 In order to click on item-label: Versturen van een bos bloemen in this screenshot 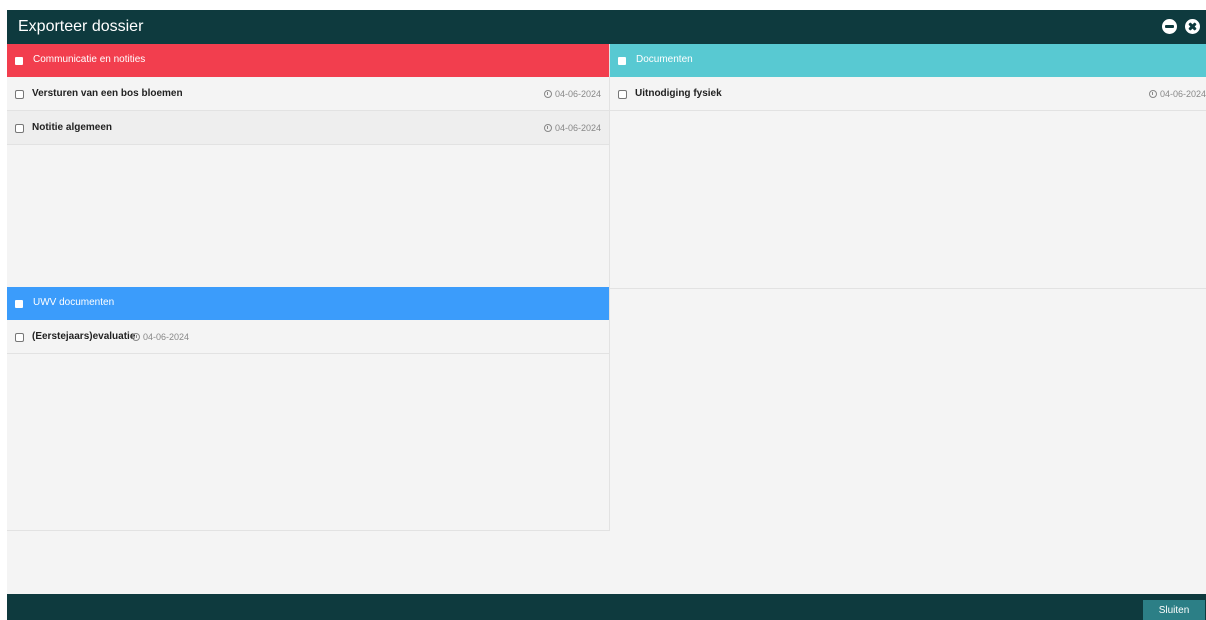, I will do `click(107, 93)`.